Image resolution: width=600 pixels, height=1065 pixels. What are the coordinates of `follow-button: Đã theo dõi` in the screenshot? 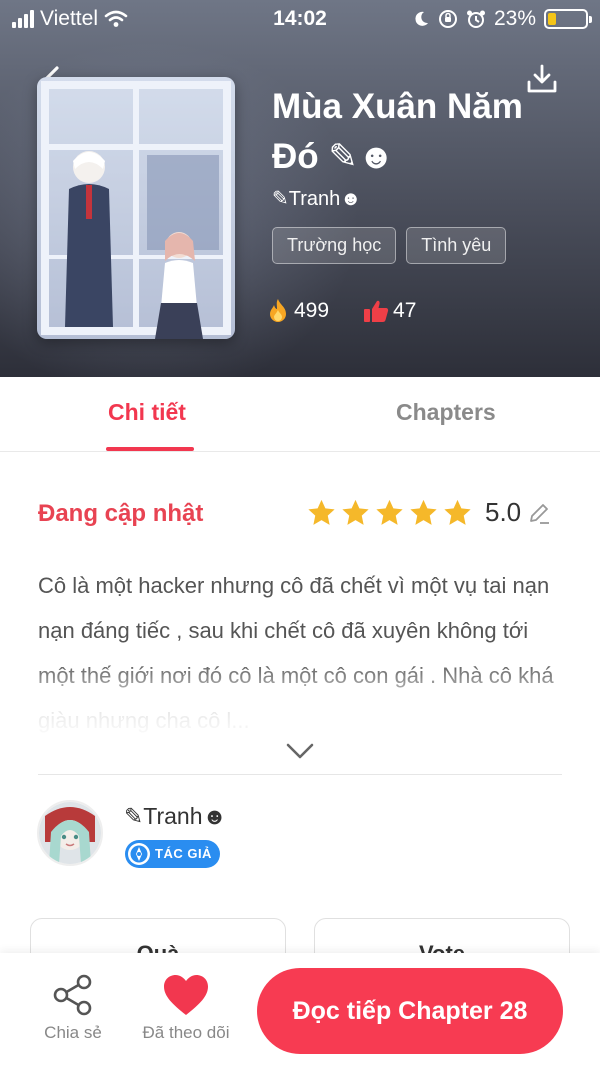 It's located at (186, 1008).